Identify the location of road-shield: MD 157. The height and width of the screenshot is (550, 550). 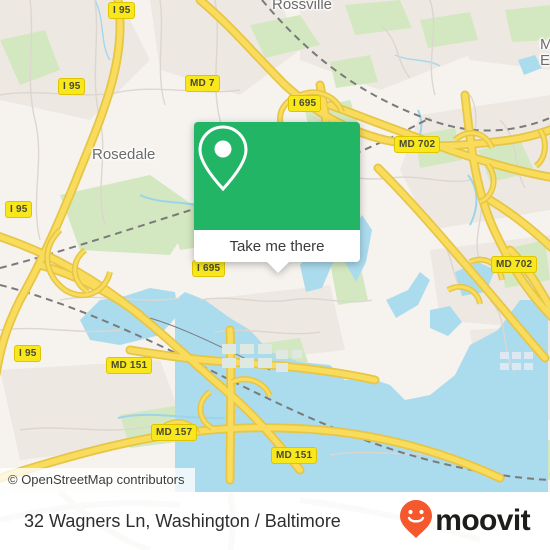
(174, 432).